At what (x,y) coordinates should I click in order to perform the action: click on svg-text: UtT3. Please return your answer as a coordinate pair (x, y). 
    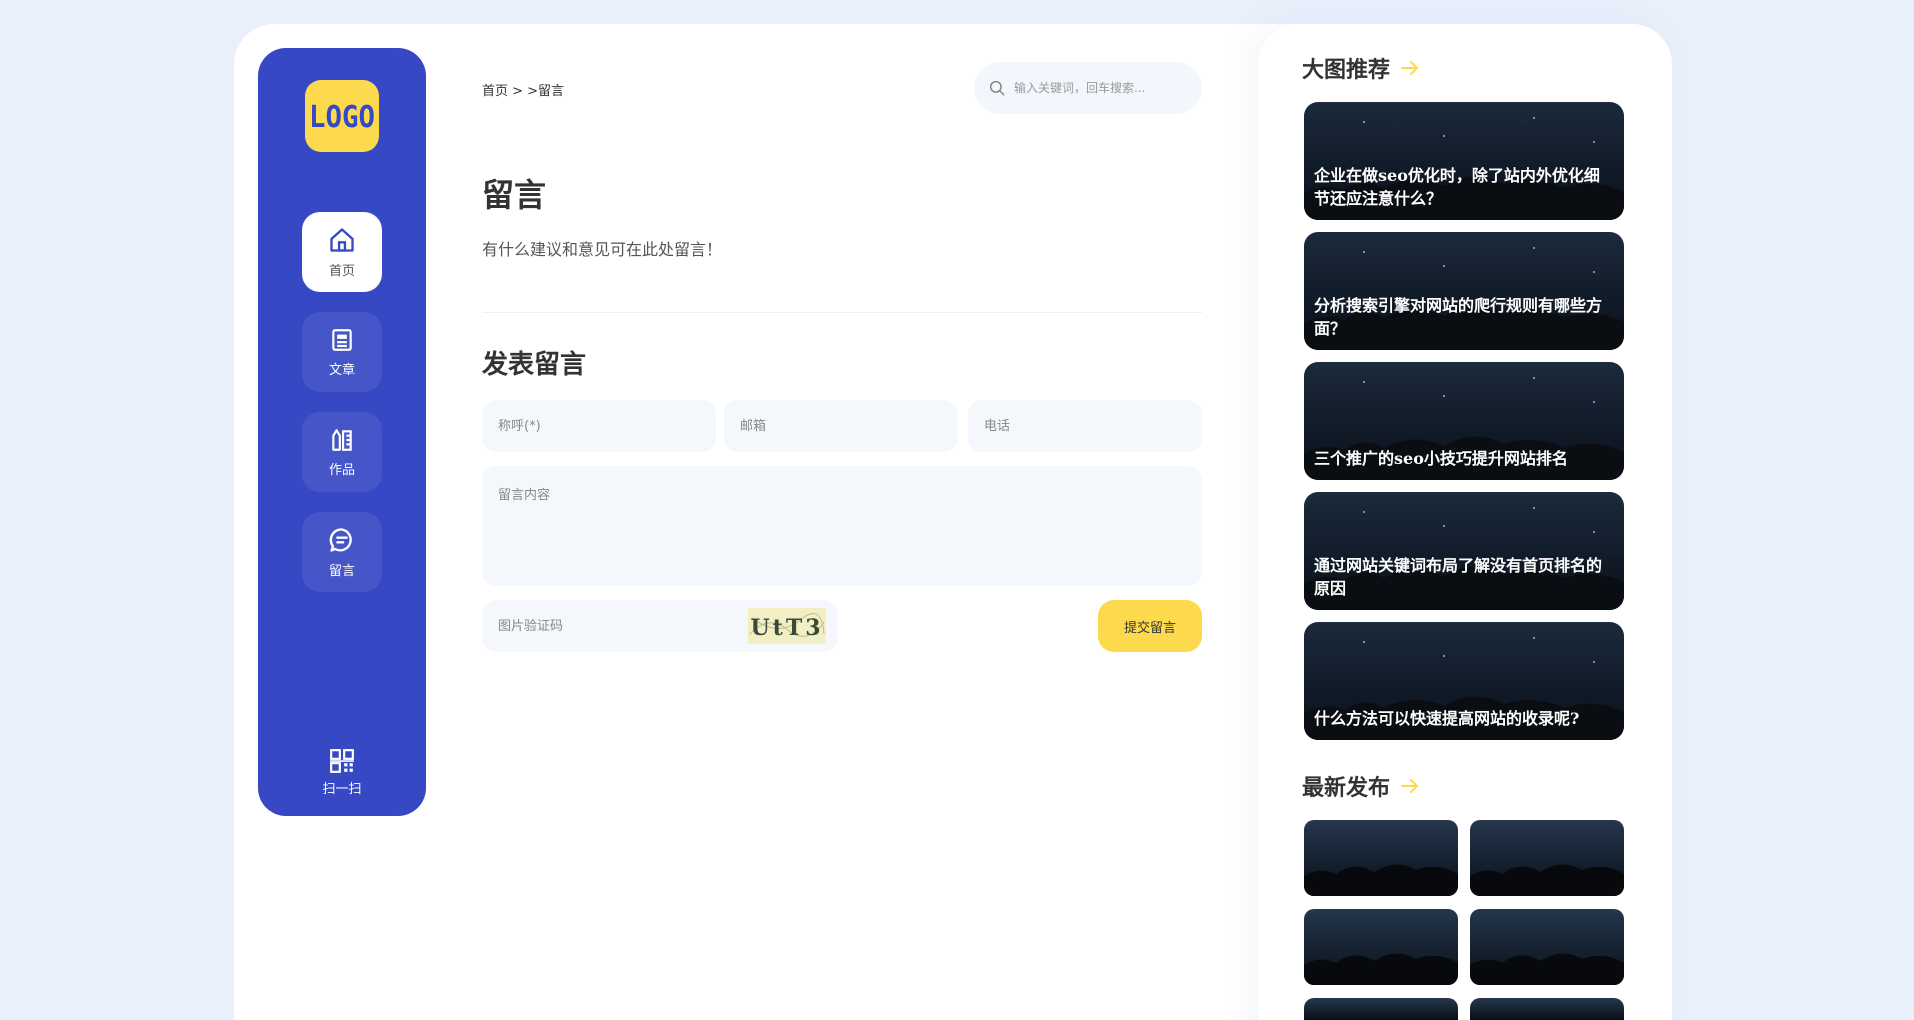
    Looking at the image, I should click on (786, 628).